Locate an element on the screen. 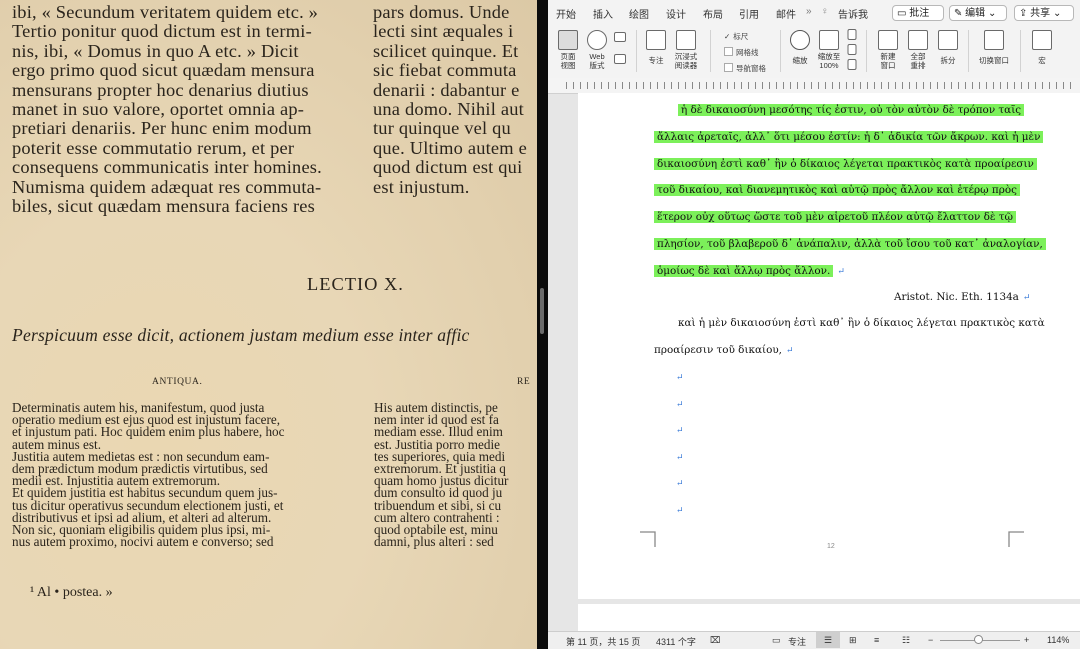 The width and height of the screenshot is (1080, 649). draft-view-icon: ☷ is located at coordinates (906, 640).